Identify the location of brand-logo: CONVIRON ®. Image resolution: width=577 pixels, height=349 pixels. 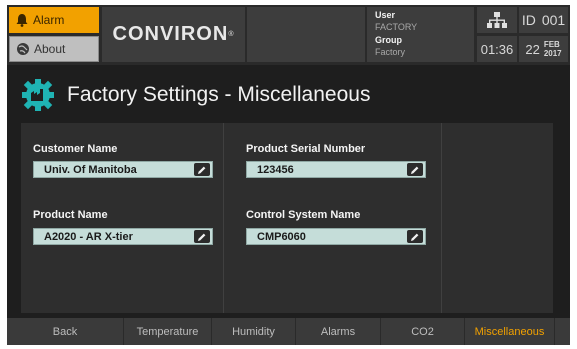
(173, 34).